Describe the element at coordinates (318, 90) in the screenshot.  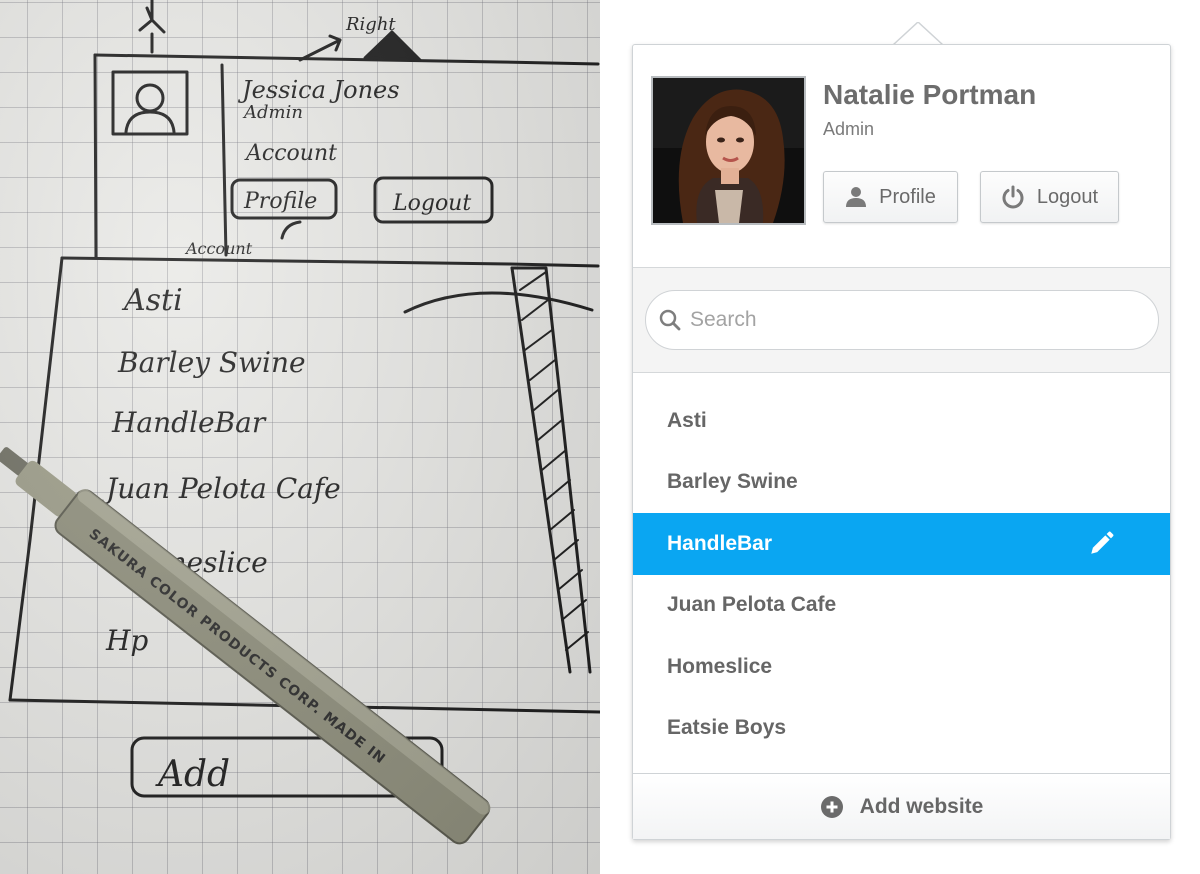
I see `sketch-name: Jessica Jones` at that location.